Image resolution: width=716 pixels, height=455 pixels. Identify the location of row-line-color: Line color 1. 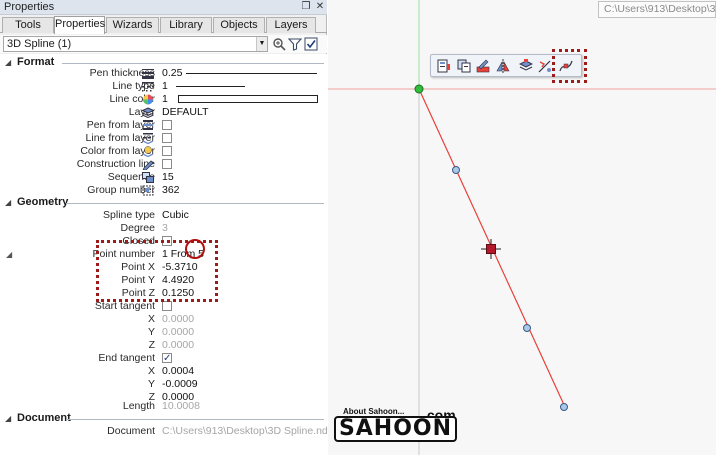
(163, 99).